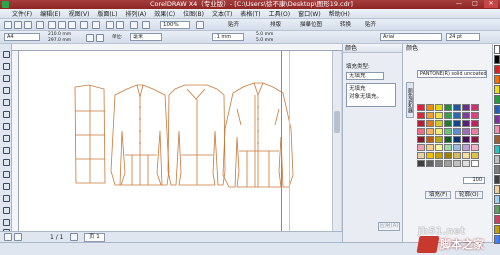 This screenshot has width=500, height=255. What do you see at coordinates (463, 37) in the screenshot?
I see `font-size-select: 24 pt` at bounding box center [463, 37].